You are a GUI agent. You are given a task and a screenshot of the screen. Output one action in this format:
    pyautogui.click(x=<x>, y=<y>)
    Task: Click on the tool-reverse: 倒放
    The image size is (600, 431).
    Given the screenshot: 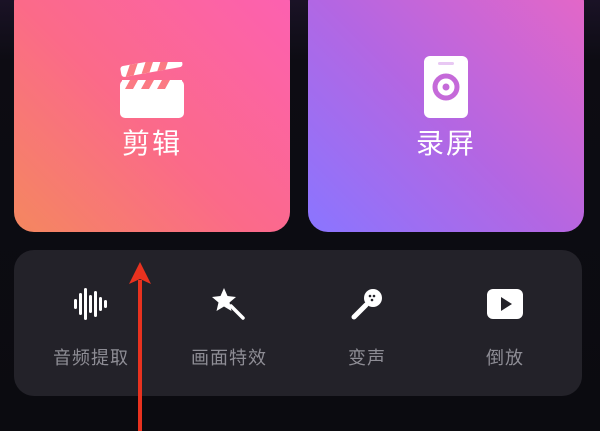 What is the action you would take?
    pyautogui.click(x=505, y=323)
    